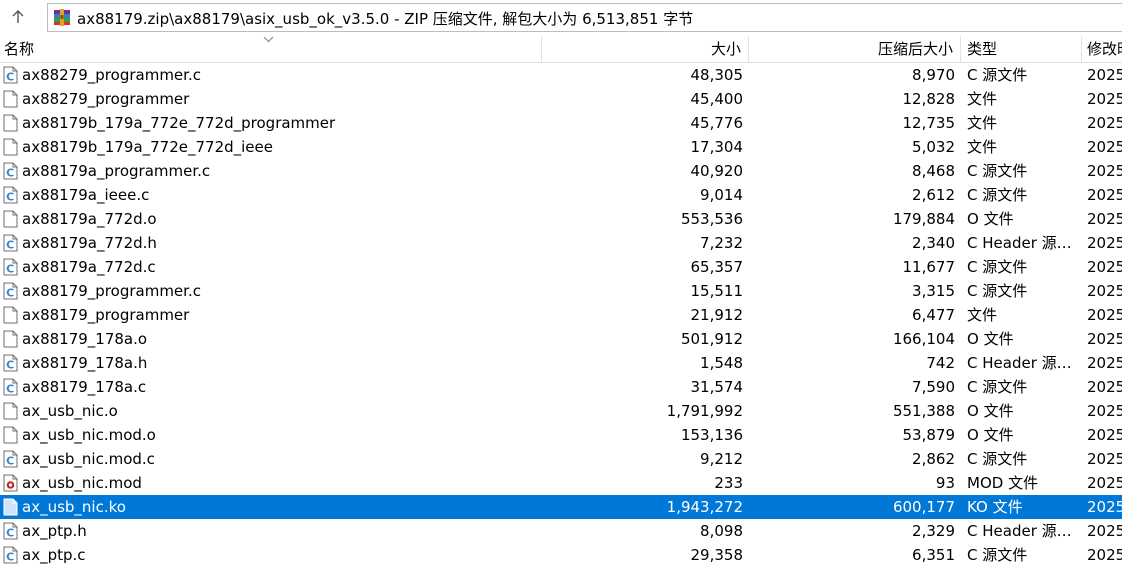 The image size is (1122, 565). I want to click on file-packed-size: 5,032, so click(933, 147).